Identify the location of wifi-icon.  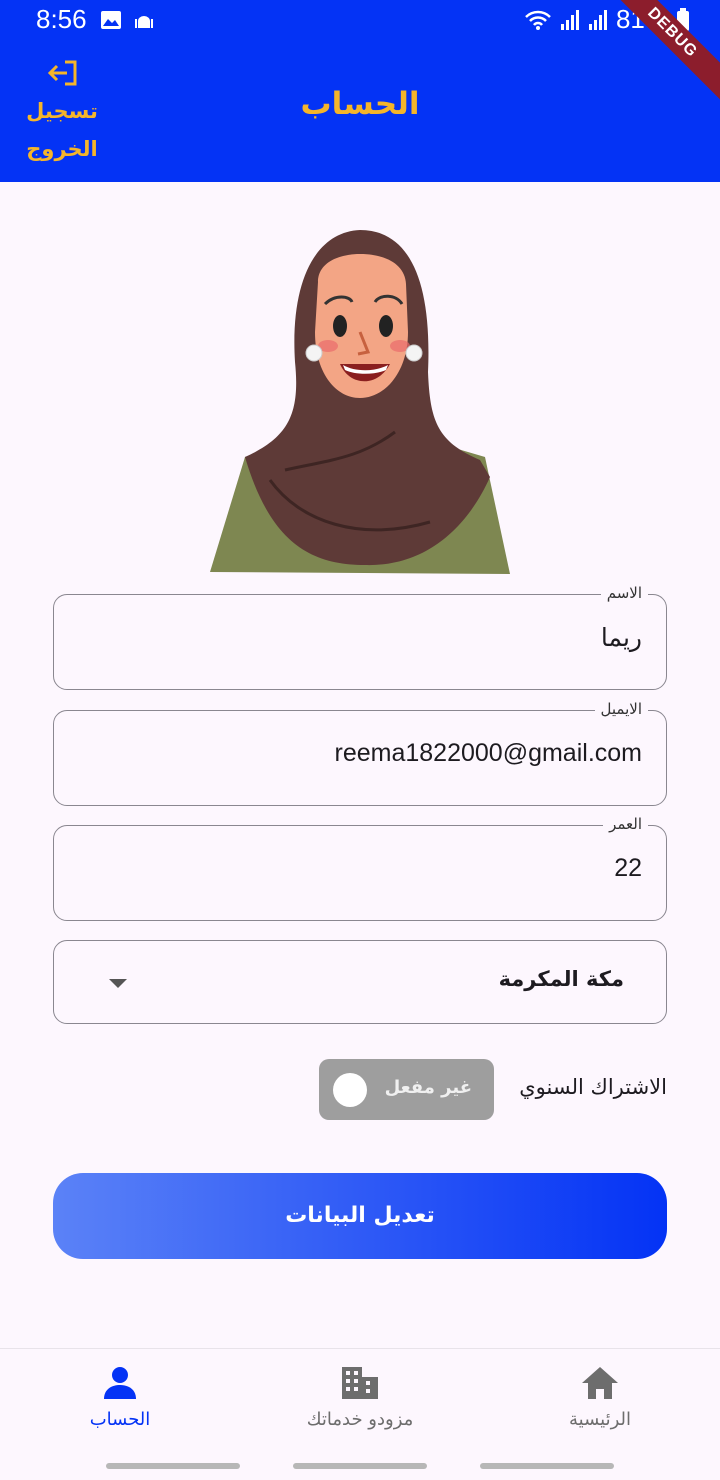
(538, 20).